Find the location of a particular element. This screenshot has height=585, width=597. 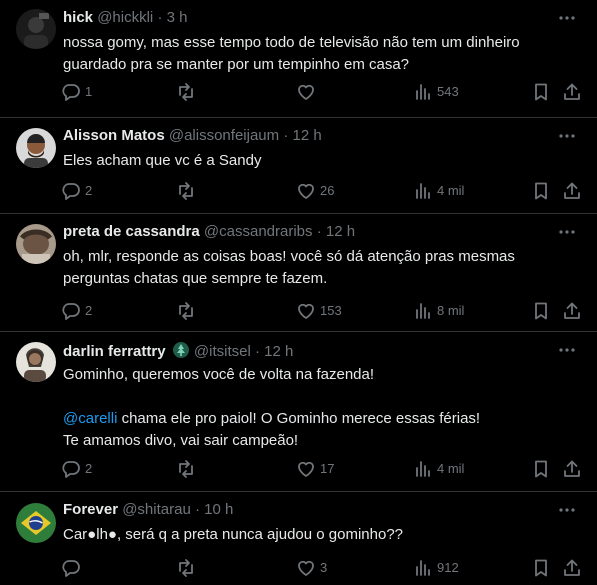

user-handle: @cassandraribs is located at coordinates (258, 231).